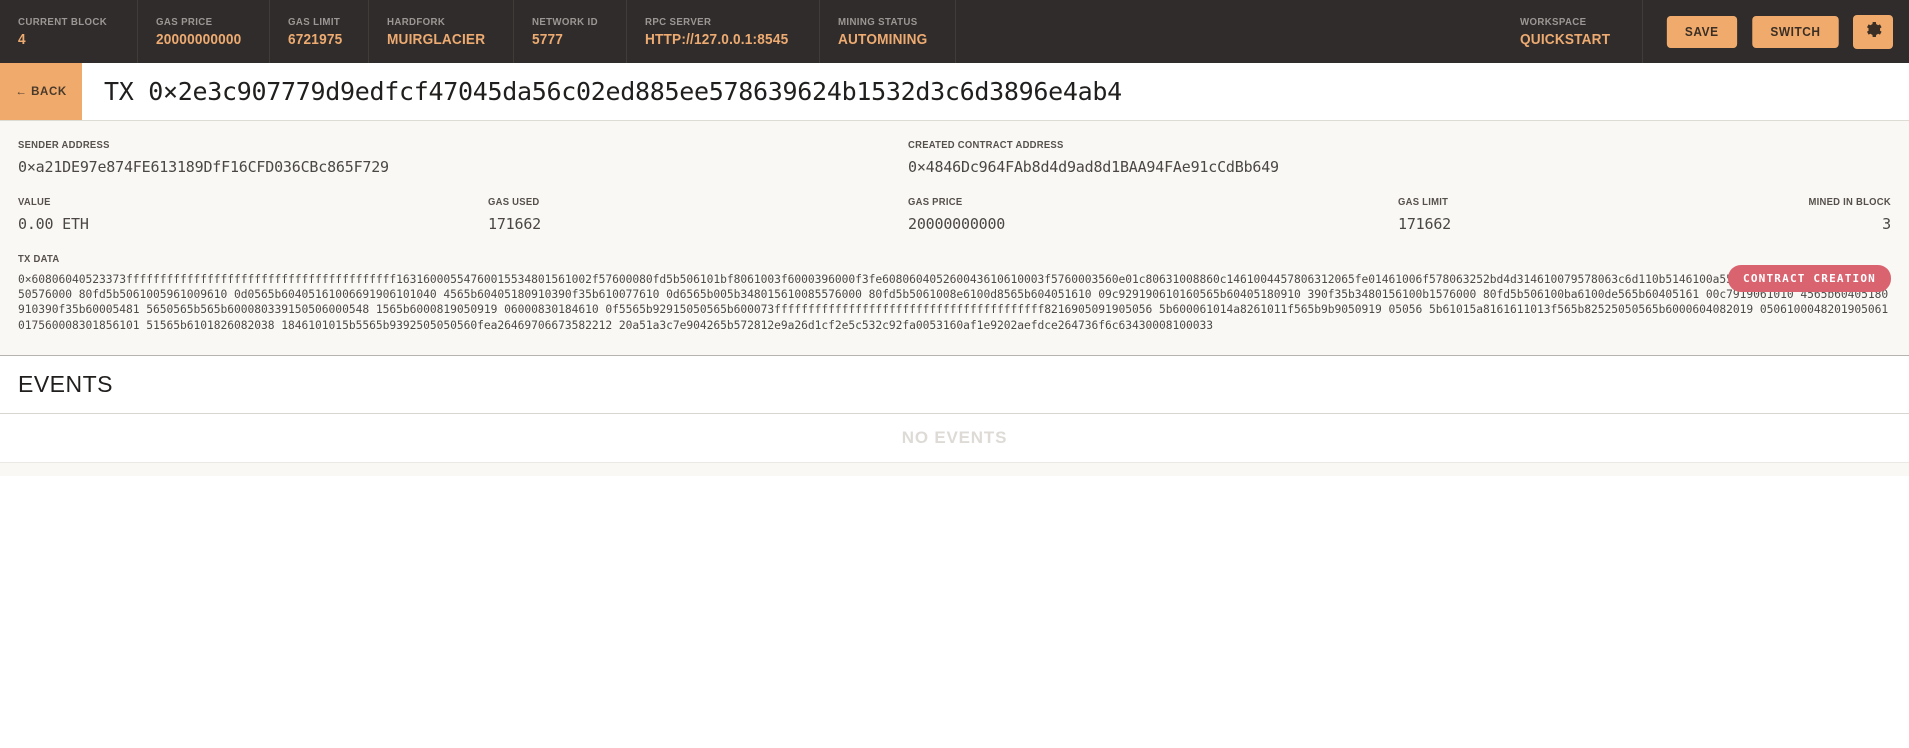 The height and width of the screenshot is (748, 1909). Describe the element at coordinates (1701, 31) in the screenshot. I see `save-button: SAVE` at that location.